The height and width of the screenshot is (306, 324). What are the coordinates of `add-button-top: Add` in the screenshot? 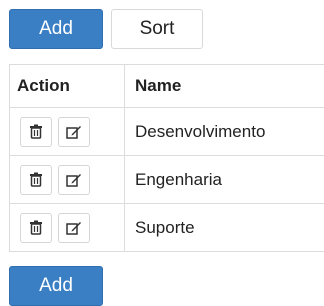 It's located at (56, 29).